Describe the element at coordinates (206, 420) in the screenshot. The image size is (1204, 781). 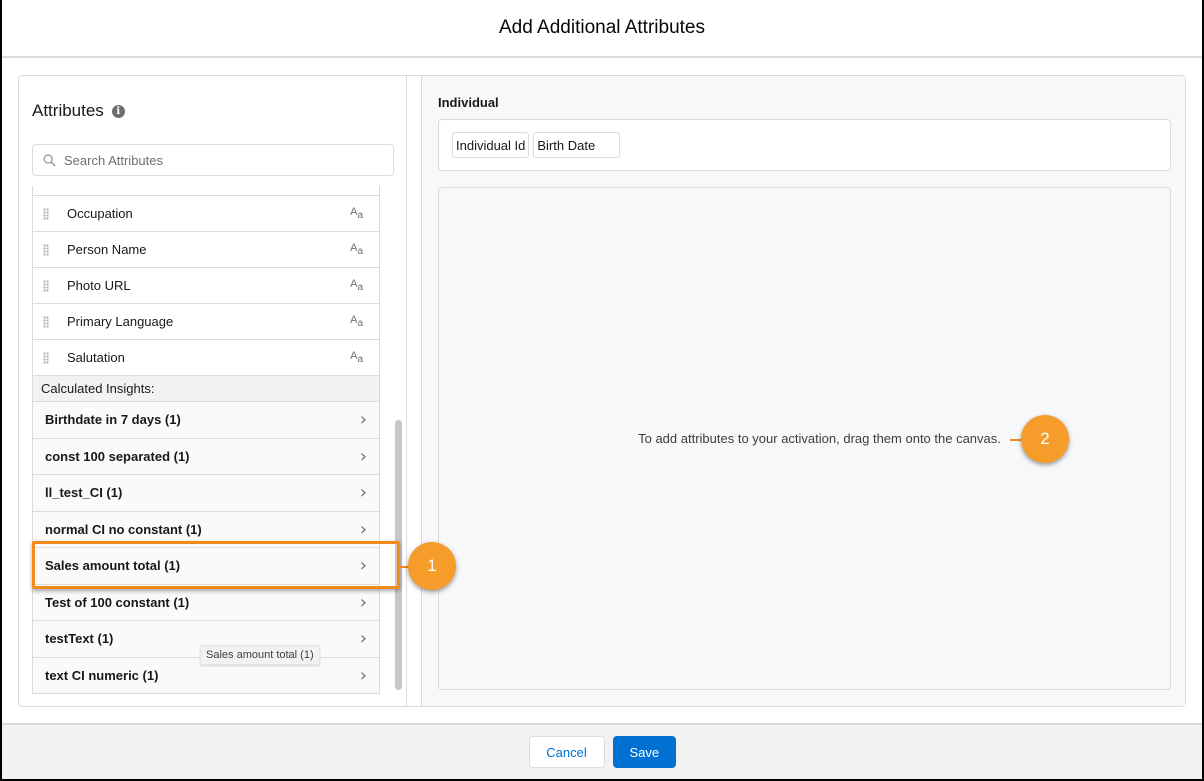
I see `calculated-insight-item: Birthdate in 7 days (1) ›` at that location.